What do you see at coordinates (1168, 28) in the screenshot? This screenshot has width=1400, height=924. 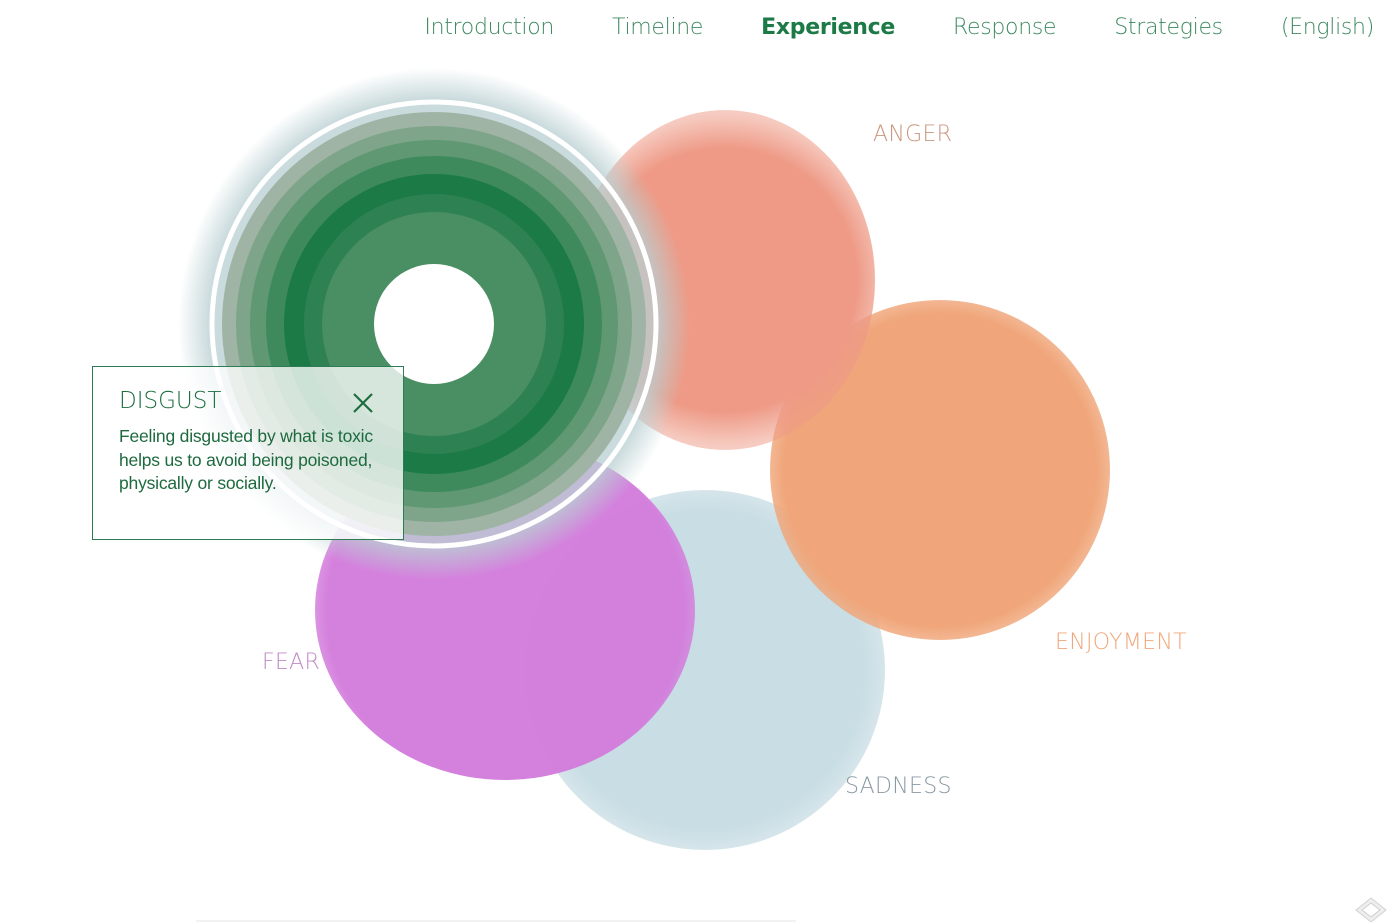 I see `nav-strategies: Strategies` at bounding box center [1168, 28].